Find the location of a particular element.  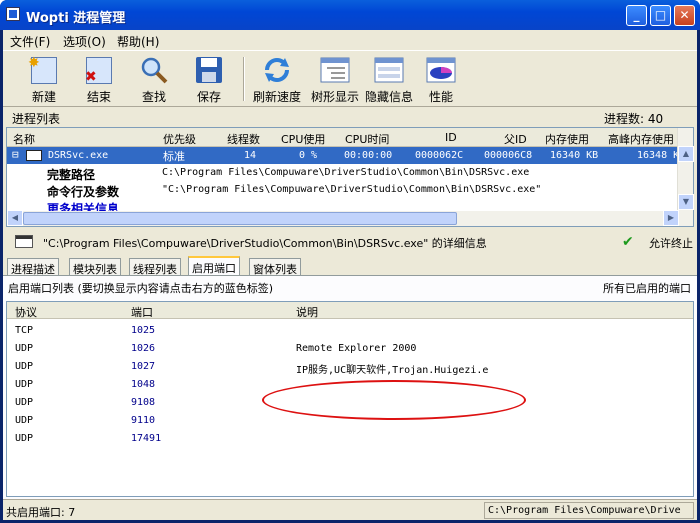

process-count: 进程数: 40 is located at coordinates (634, 119).